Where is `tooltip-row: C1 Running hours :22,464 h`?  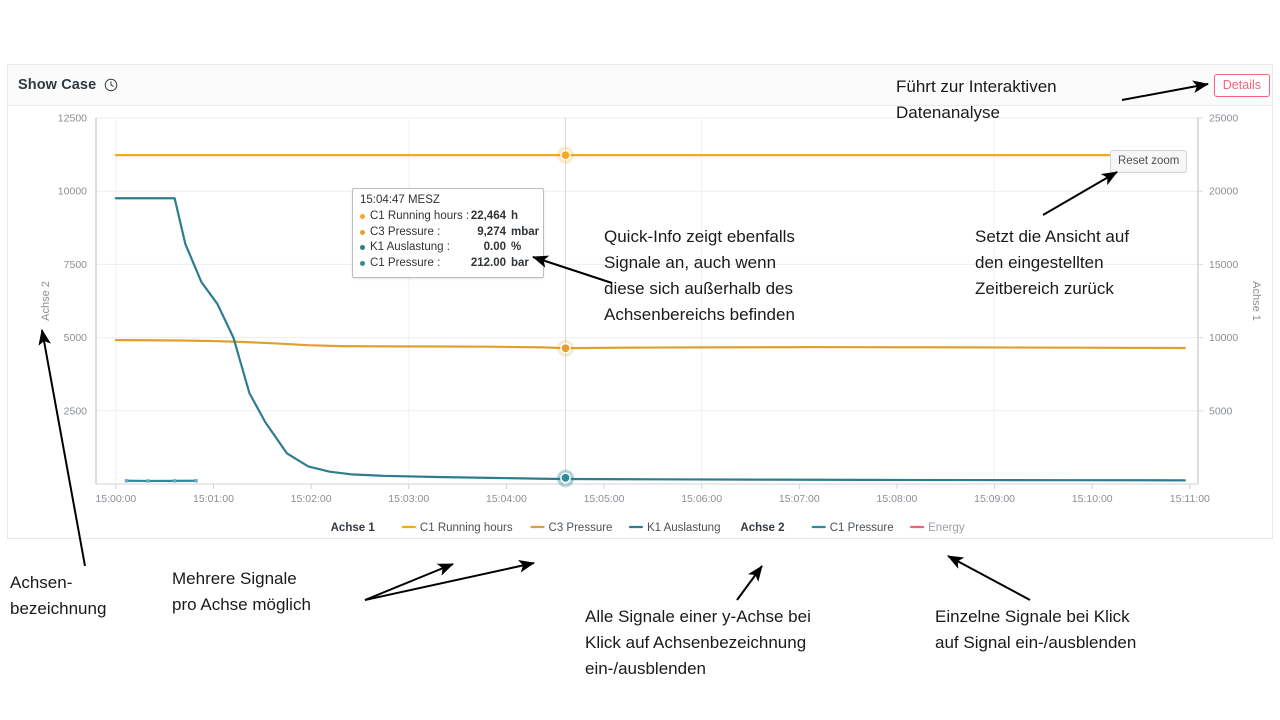
tooltip-row: C1 Running hours :22,464 h is located at coordinates (448, 217).